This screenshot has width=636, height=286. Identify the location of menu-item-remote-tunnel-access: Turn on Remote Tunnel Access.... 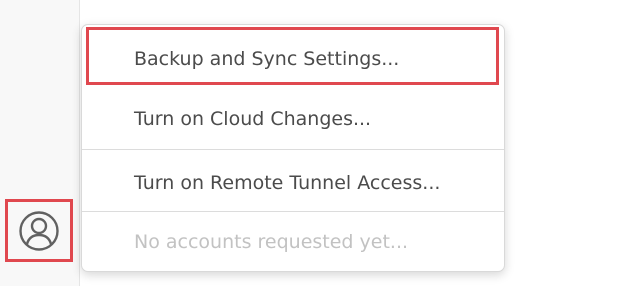
(293, 183).